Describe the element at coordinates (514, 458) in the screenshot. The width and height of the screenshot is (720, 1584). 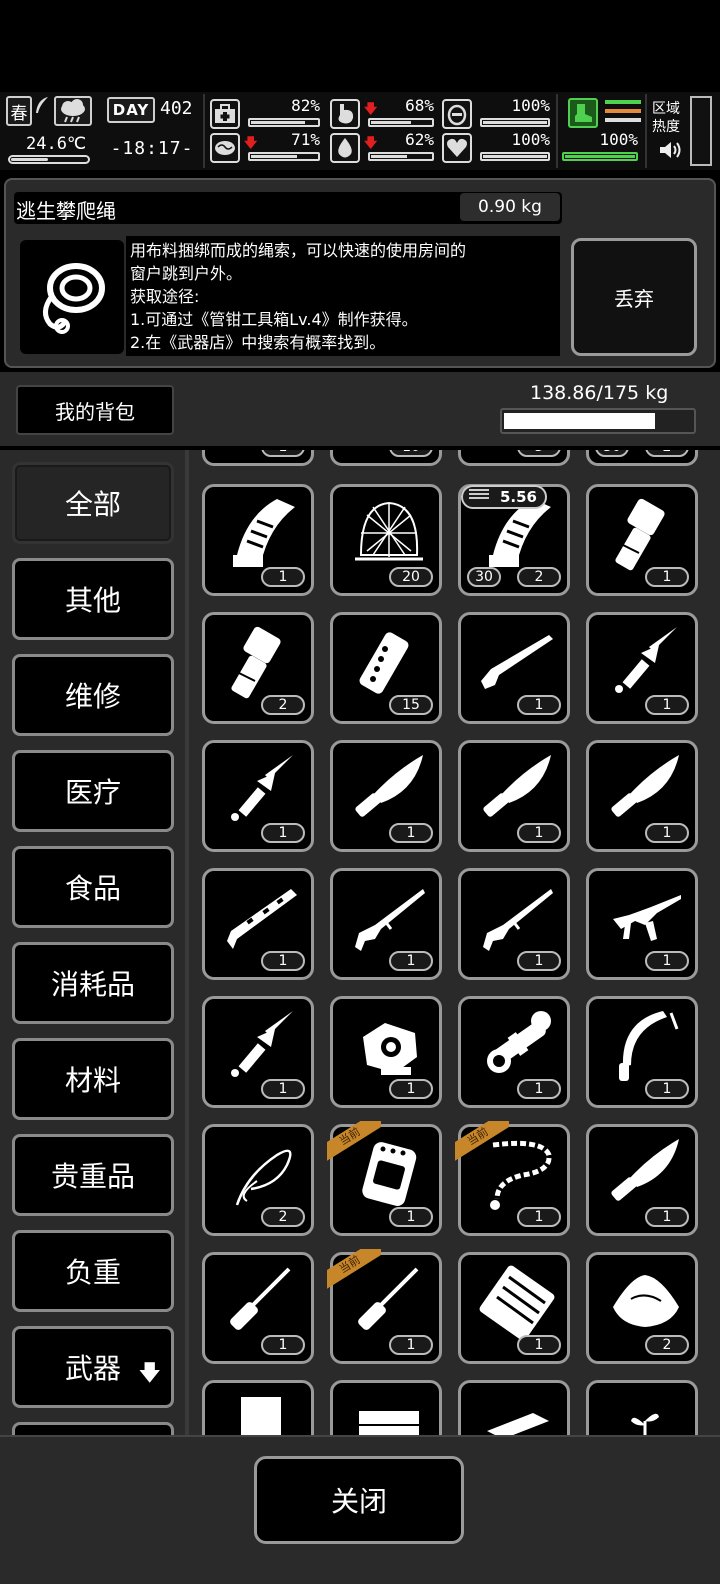
I see `inventory-slot: 3` at that location.